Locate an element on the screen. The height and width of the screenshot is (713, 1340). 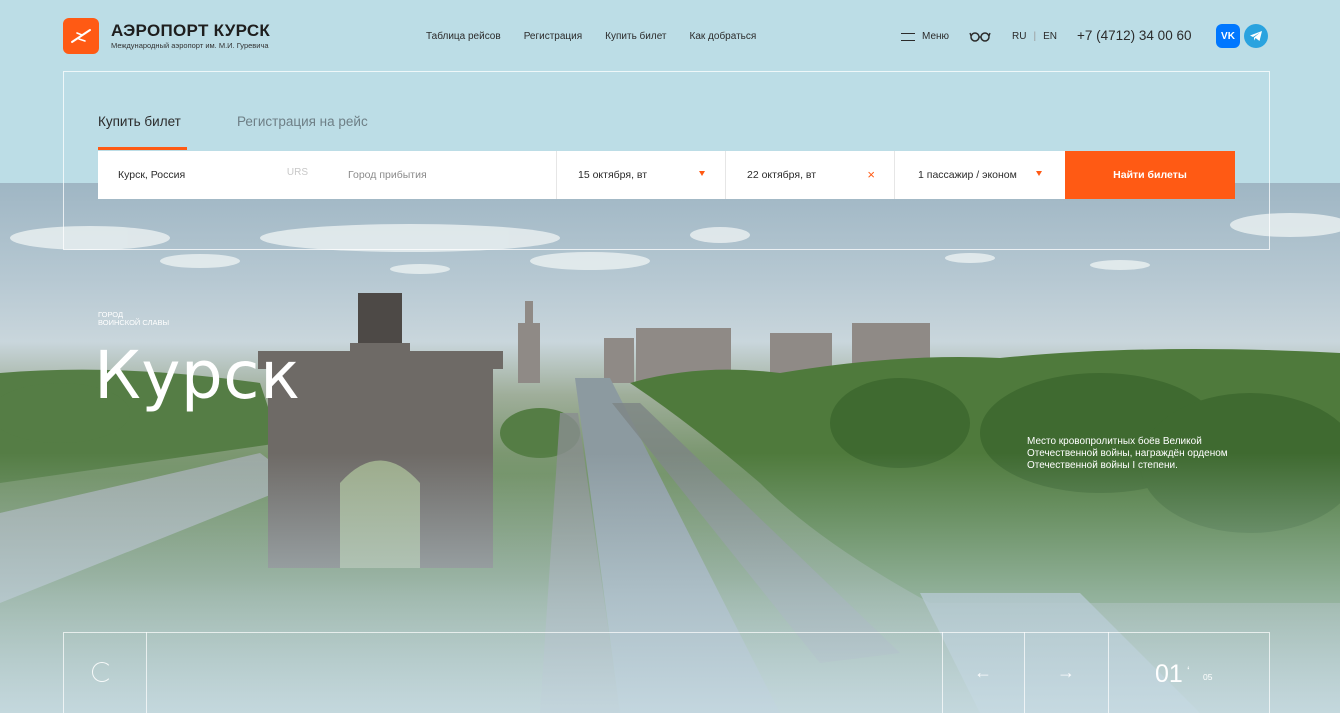
clear-return-date-icon: × is located at coordinates (871, 174).